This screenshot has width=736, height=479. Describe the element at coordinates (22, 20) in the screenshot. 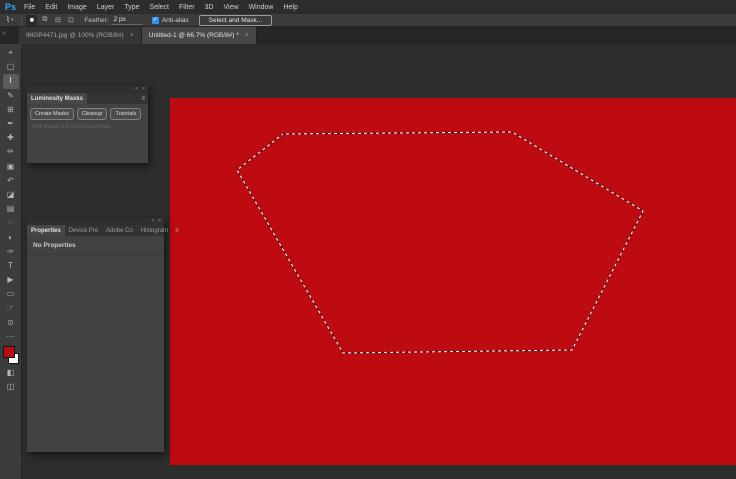

I see `divider` at that location.